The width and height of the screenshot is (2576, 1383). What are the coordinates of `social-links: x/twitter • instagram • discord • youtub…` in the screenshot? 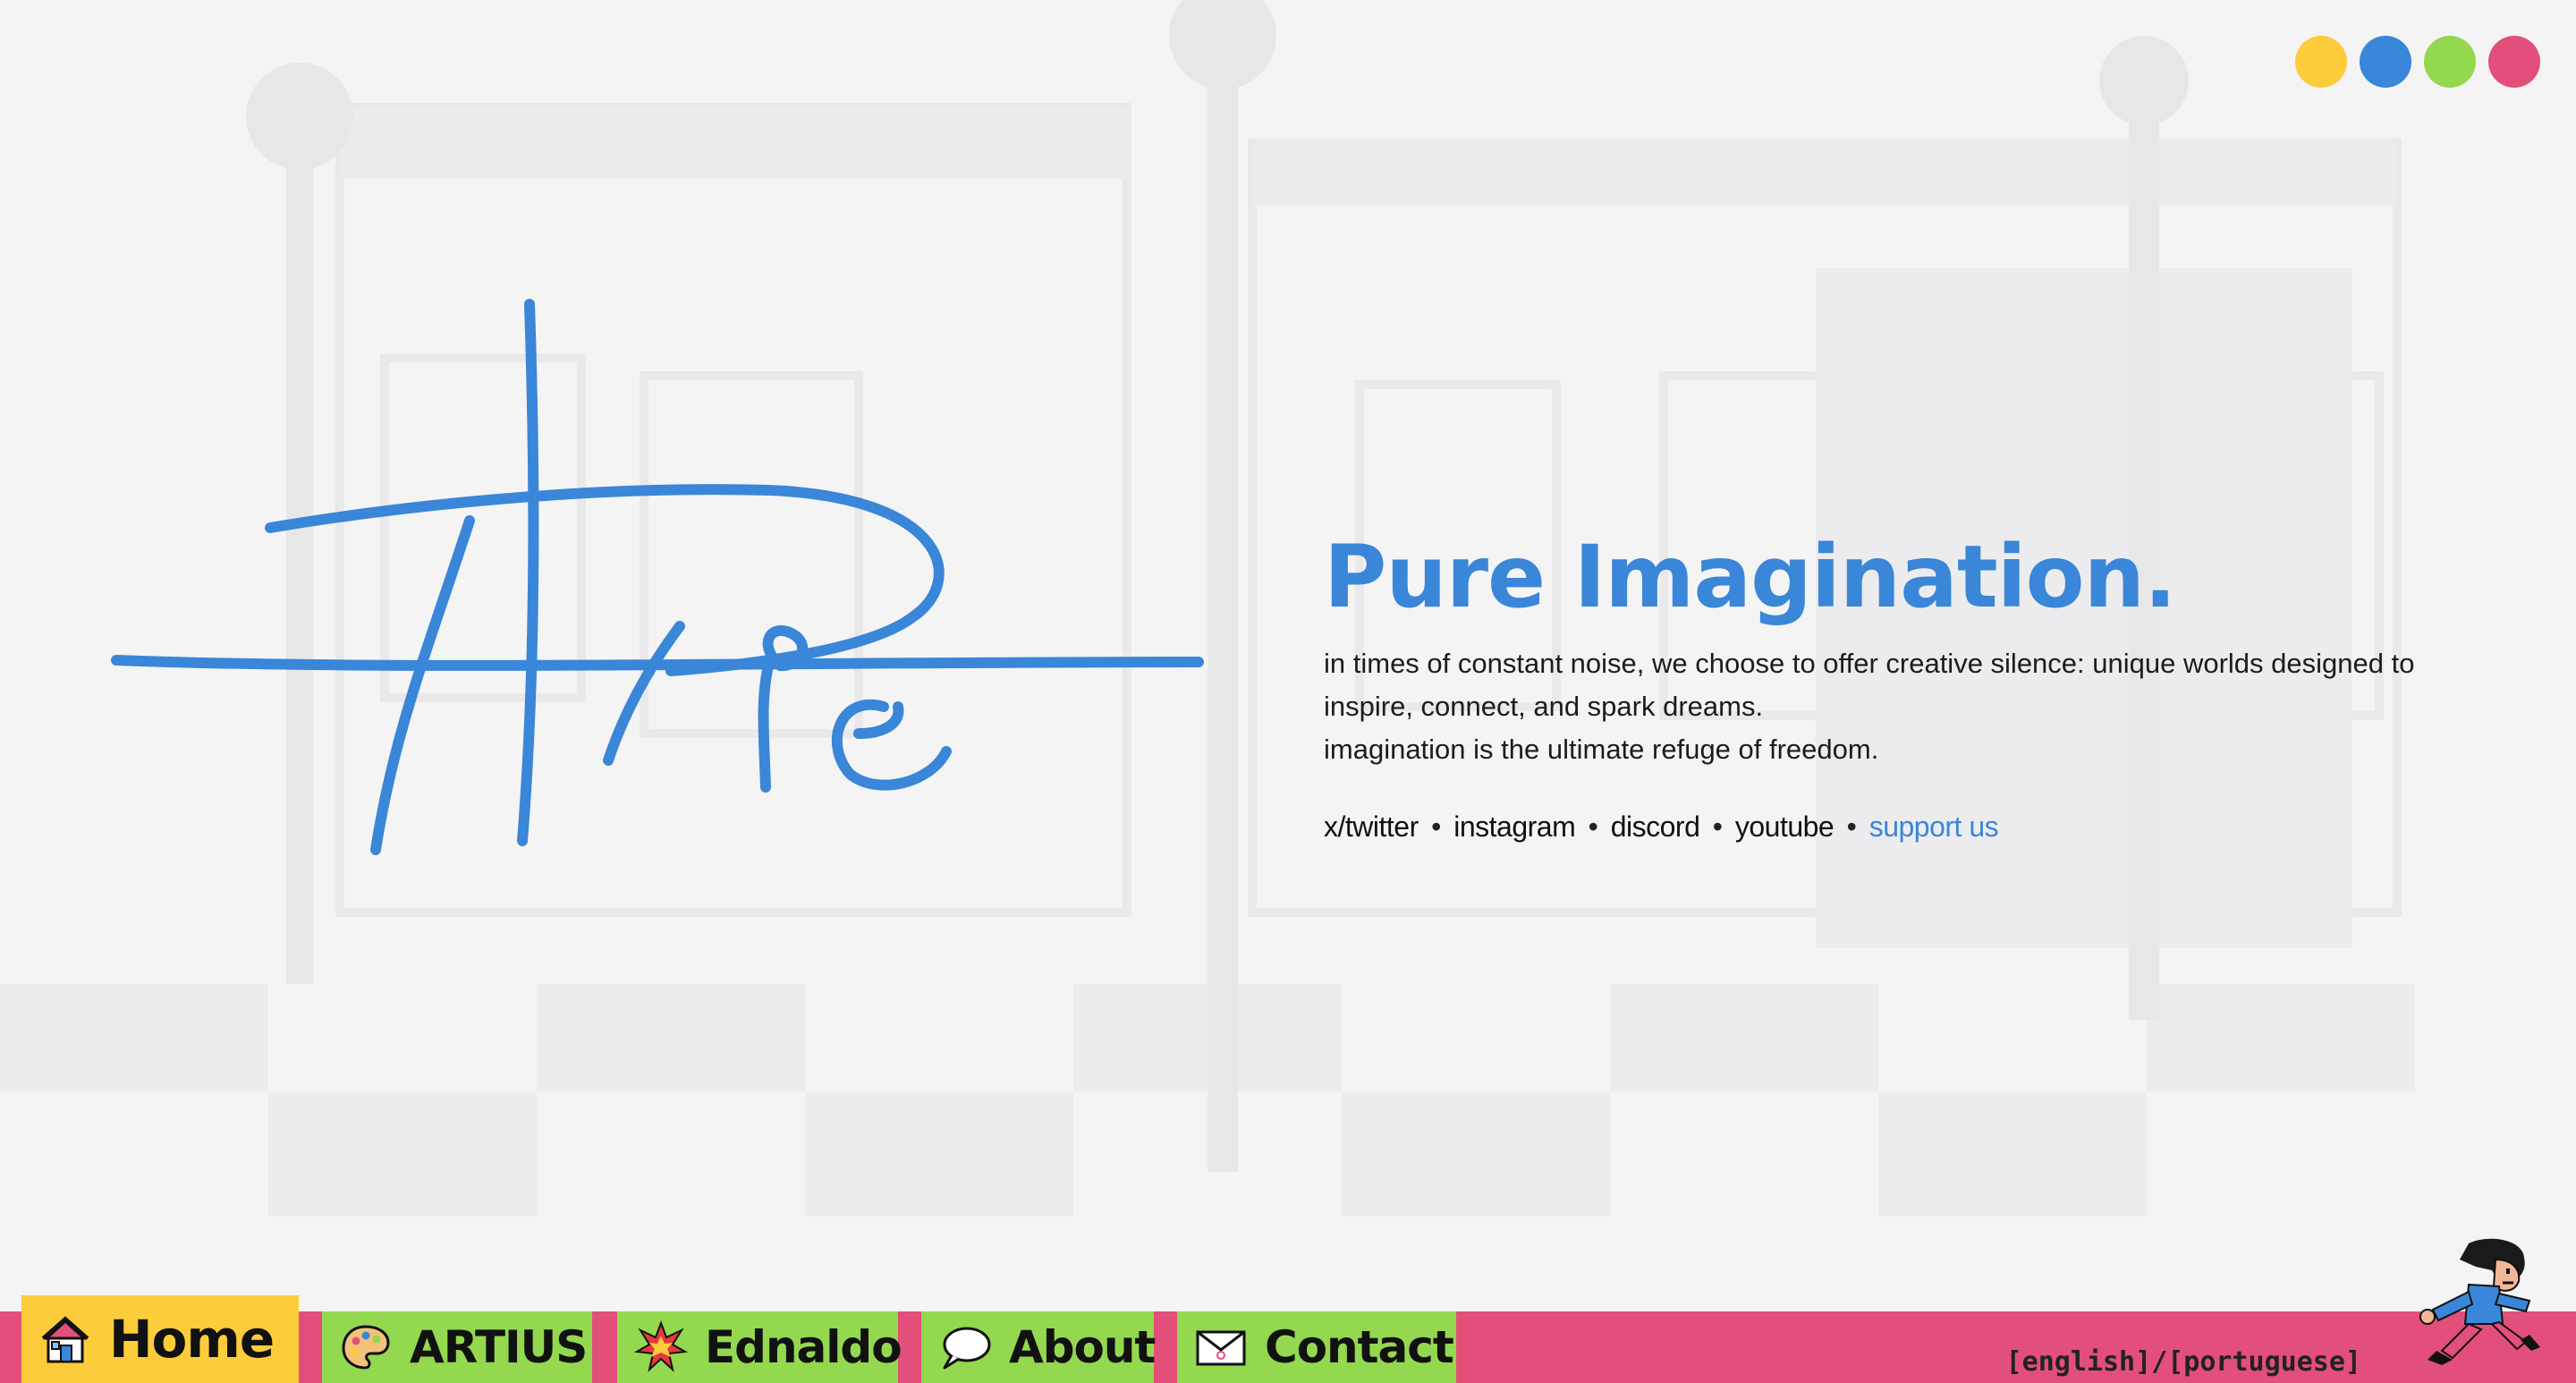 It's located at (1905, 827).